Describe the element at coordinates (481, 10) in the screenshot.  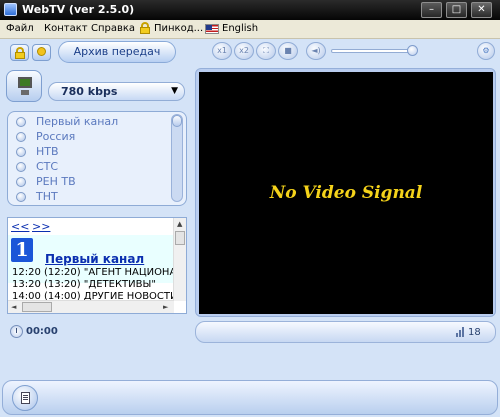
I see `close-button: ✕` at that location.